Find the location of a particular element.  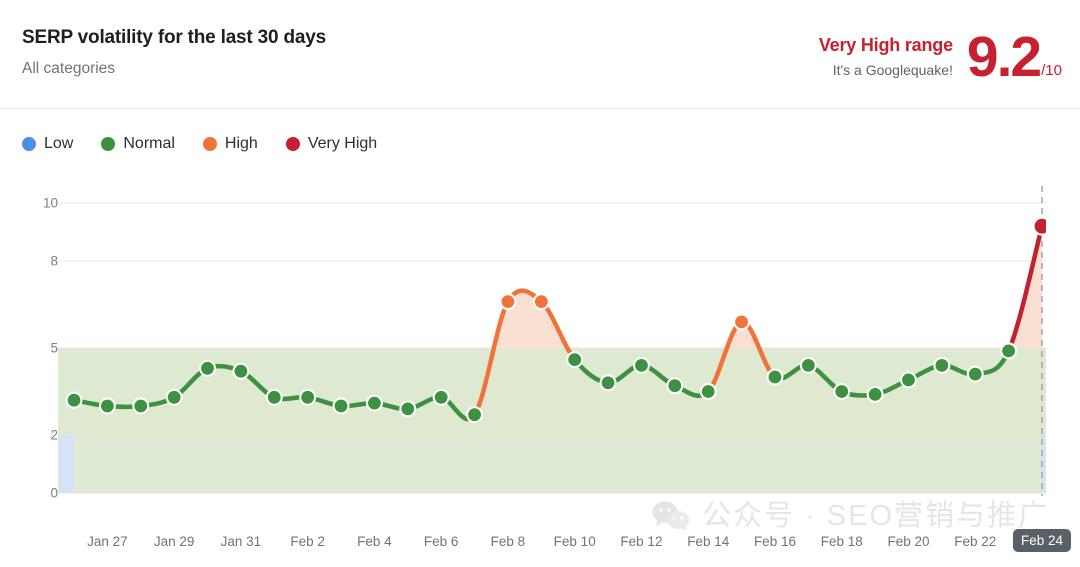

x-tick-label: Feb 10 is located at coordinates (575, 541).